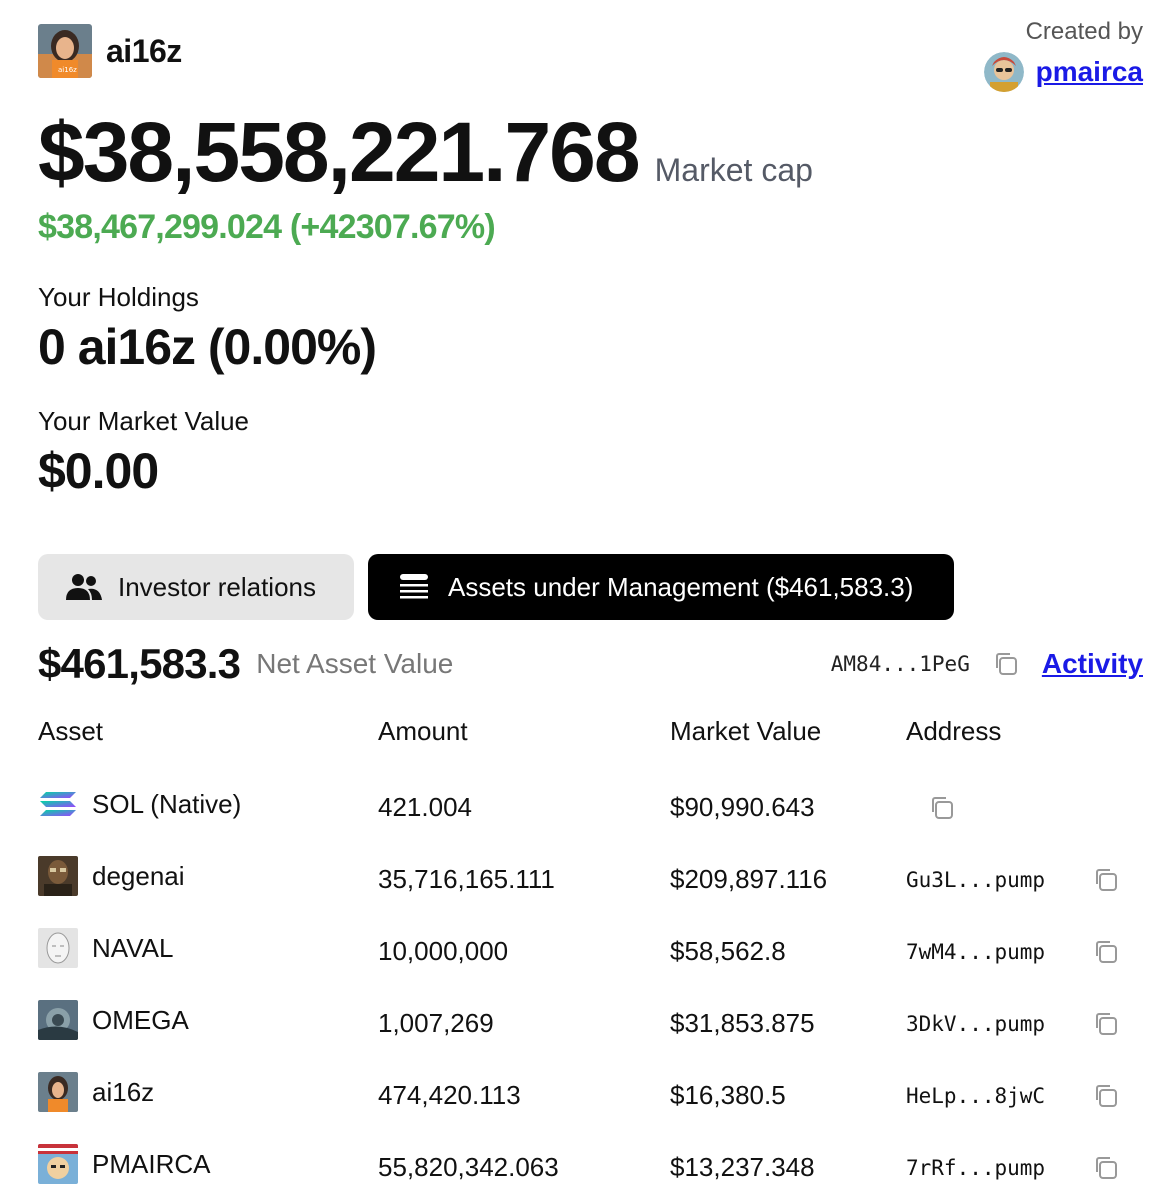  I want to click on naval-icon, so click(58, 948).